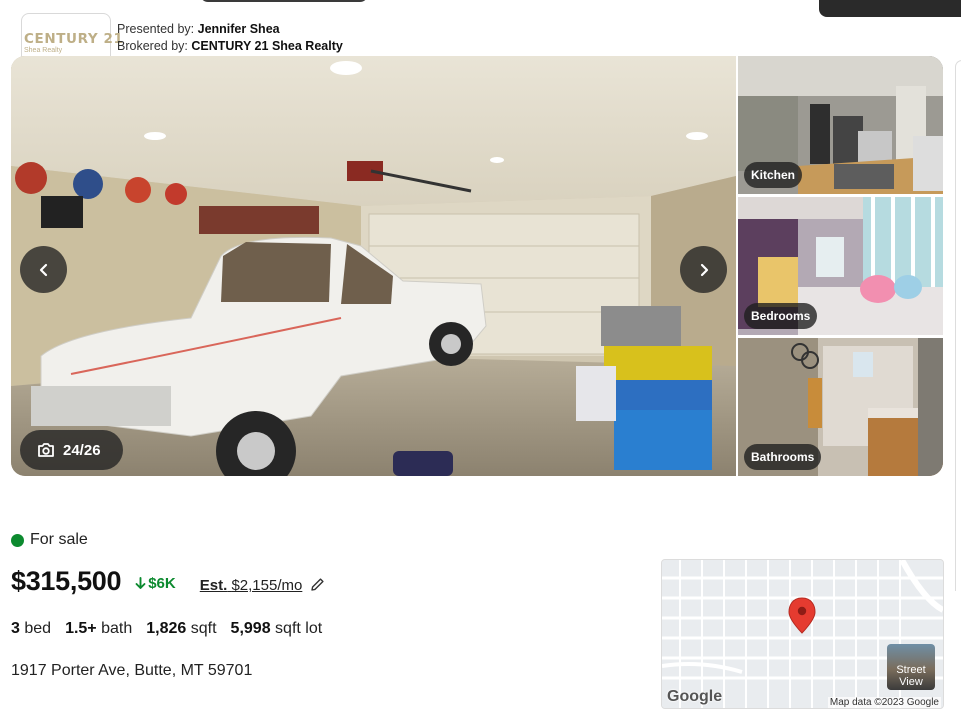 The width and height of the screenshot is (961, 720). What do you see at coordinates (840, 125) in the screenshot?
I see `thumbnail-kitchen: Kitchen` at bounding box center [840, 125].